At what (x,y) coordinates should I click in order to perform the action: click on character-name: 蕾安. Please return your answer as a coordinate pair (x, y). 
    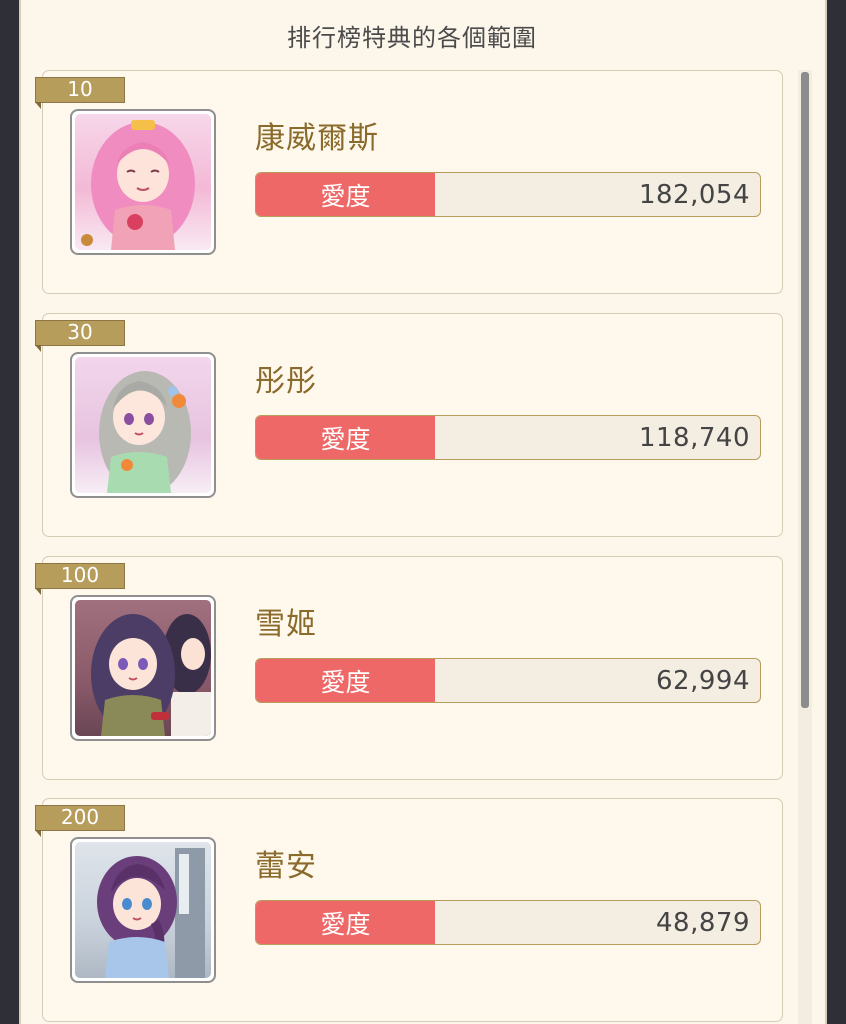
    Looking at the image, I should click on (286, 866).